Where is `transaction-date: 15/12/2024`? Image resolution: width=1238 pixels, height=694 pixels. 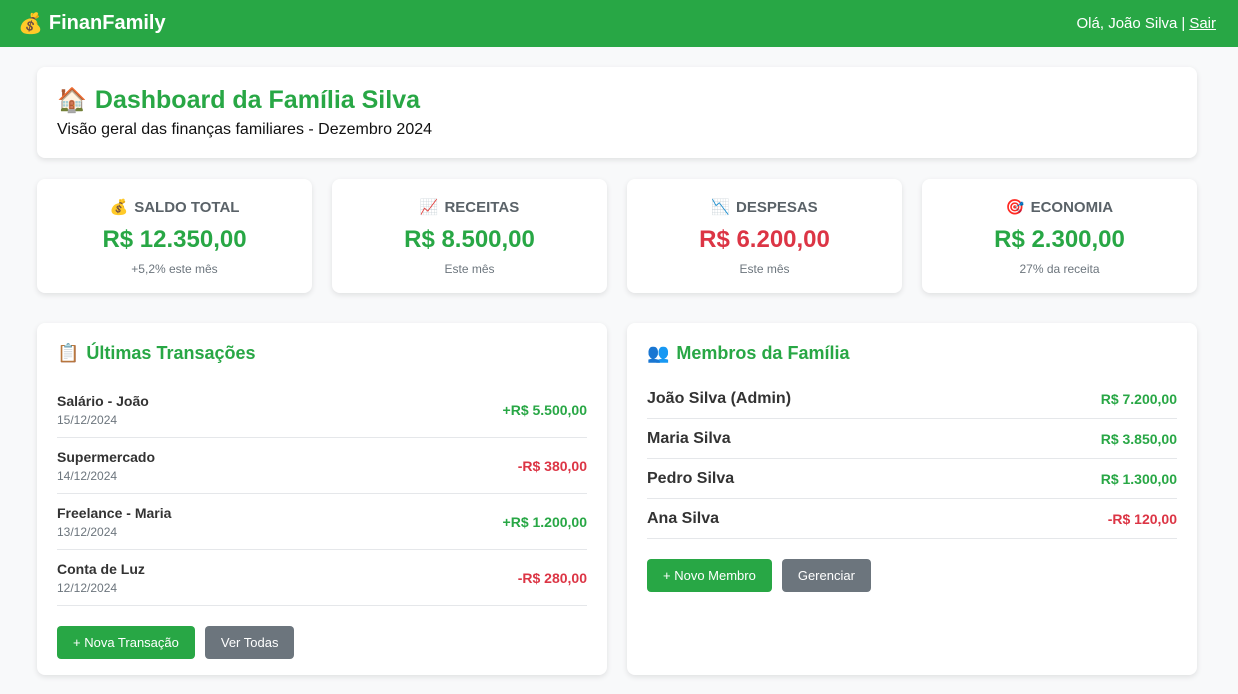
transaction-date: 15/12/2024 is located at coordinates (87, 419).